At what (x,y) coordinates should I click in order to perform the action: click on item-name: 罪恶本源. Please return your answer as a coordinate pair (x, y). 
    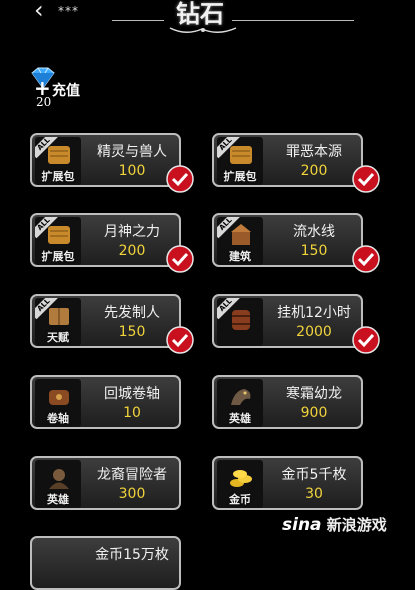
    Looking at the image, I should click on (314, 152).